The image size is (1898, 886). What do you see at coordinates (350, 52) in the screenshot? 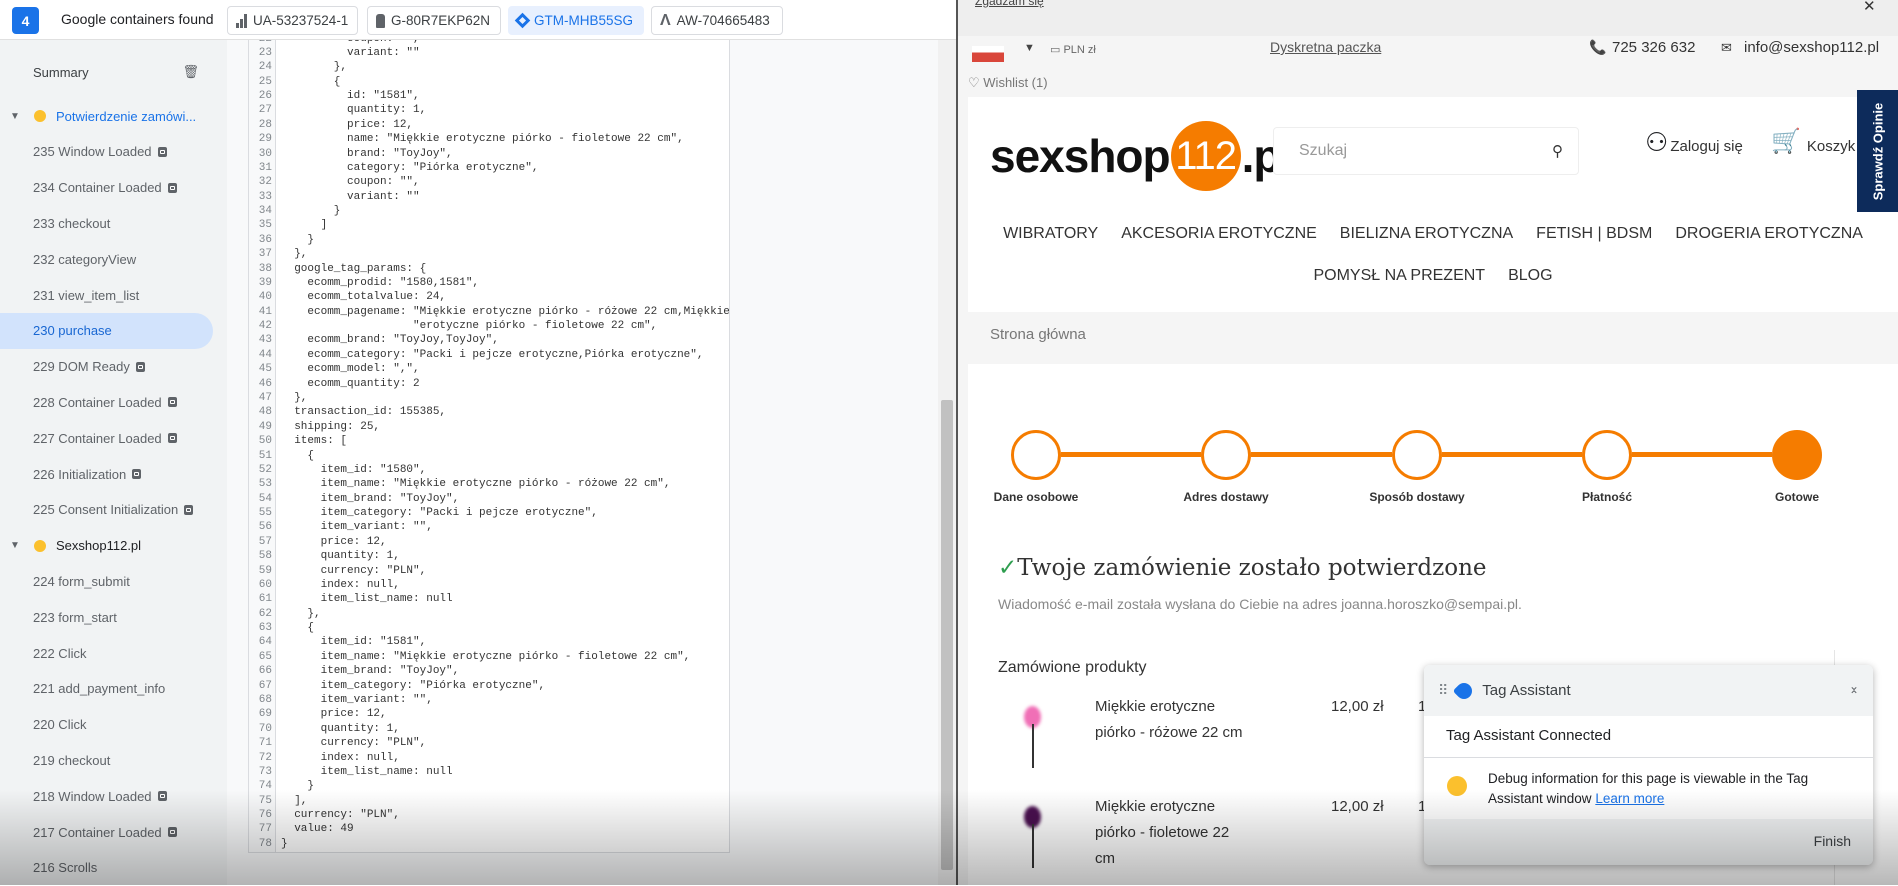
I see `code-text: variant: ""` at bounding box center [350, 52].